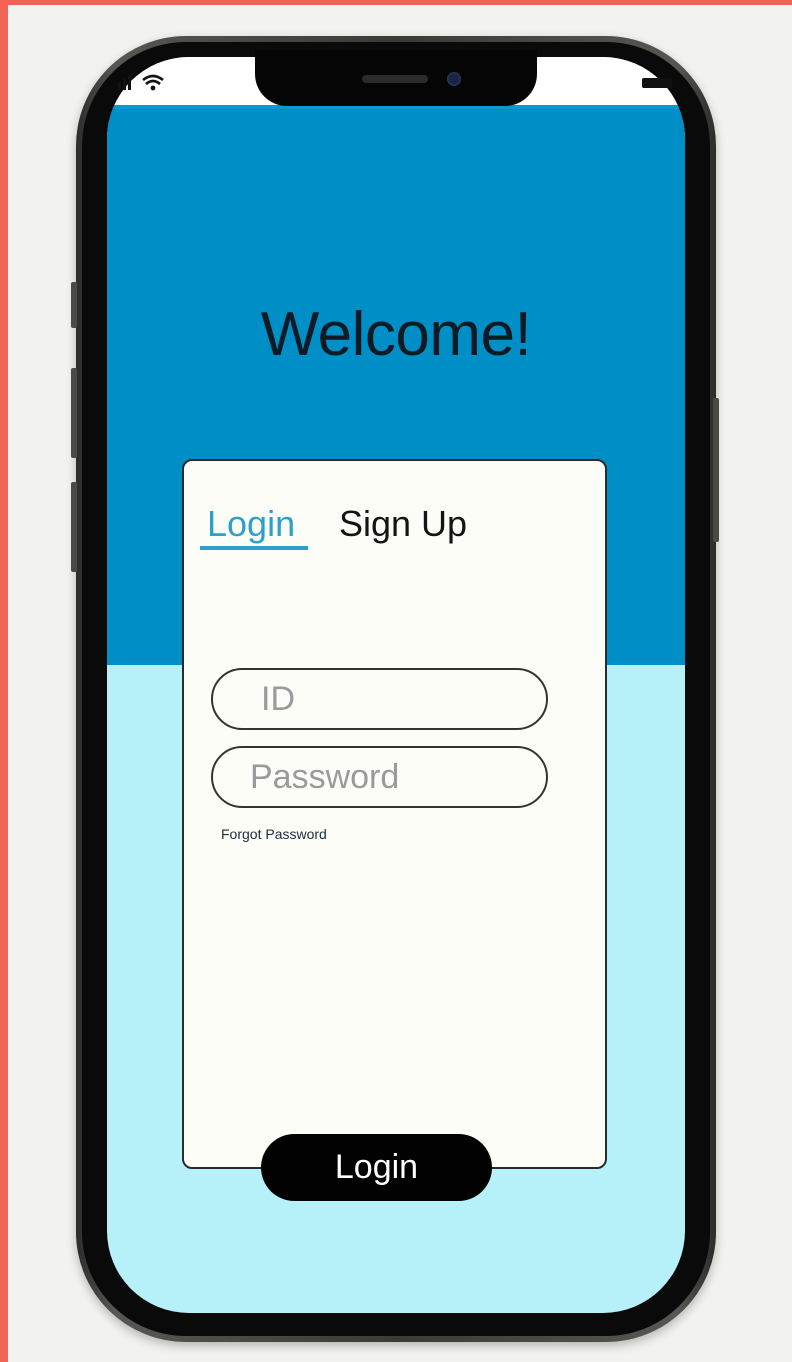 The height and width of the screenshot is (1362, 792). What do you see at coordinates (379, 699) in the screenshot?
I see `id-input` at bounding box center [379, 699].